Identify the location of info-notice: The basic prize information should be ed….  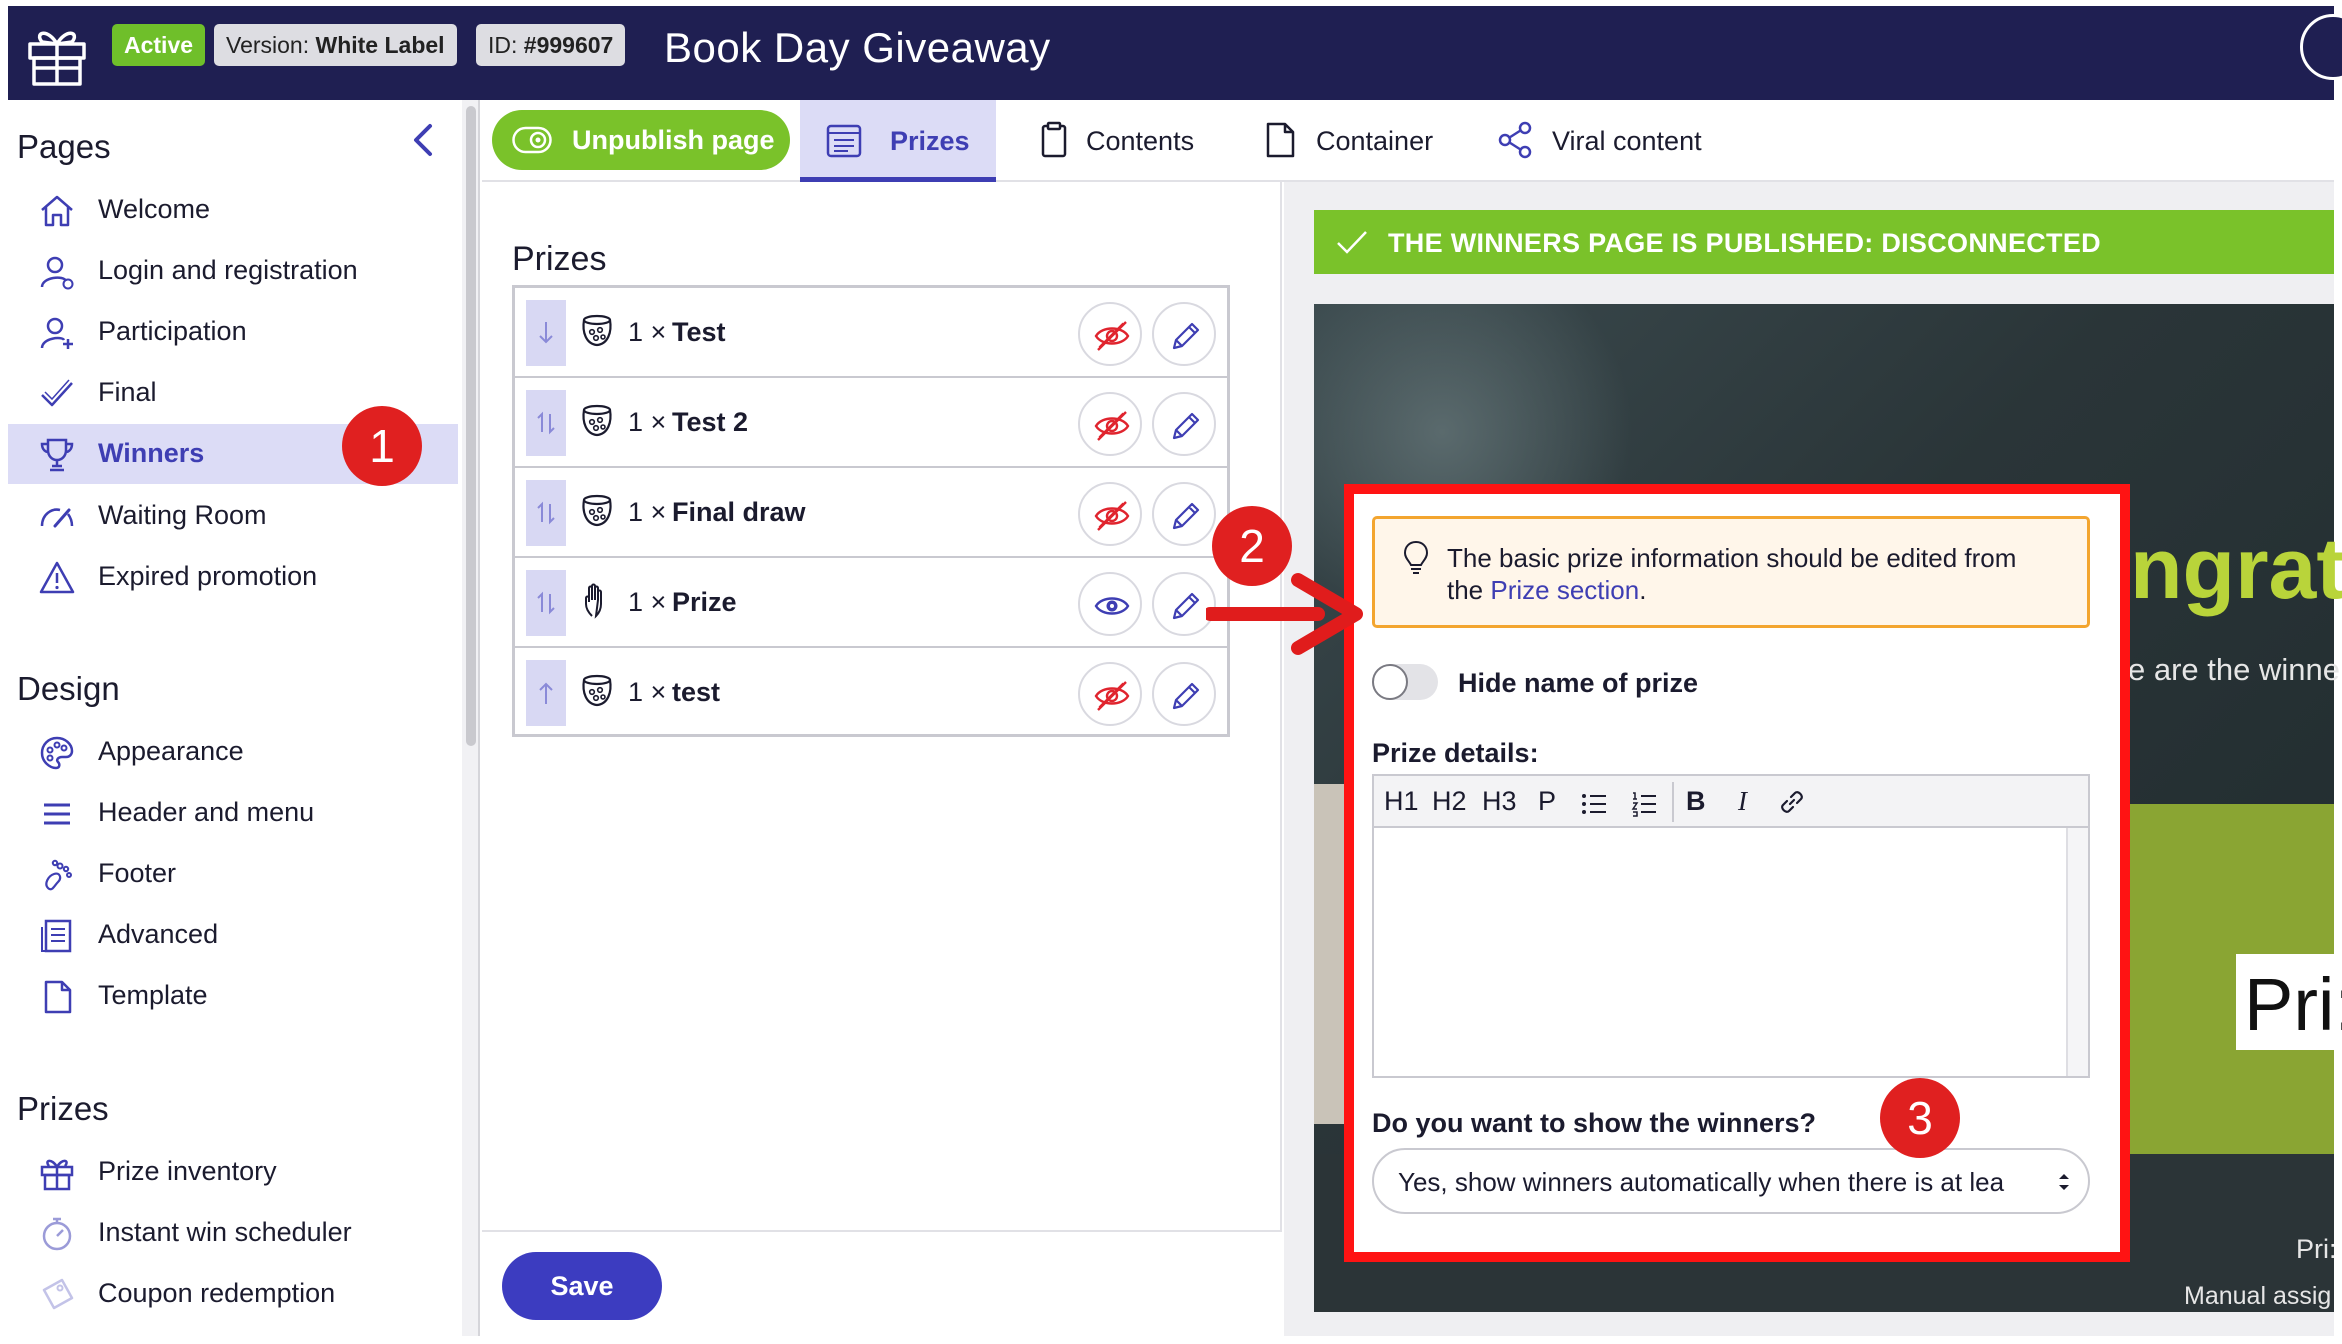
(1731, 572).